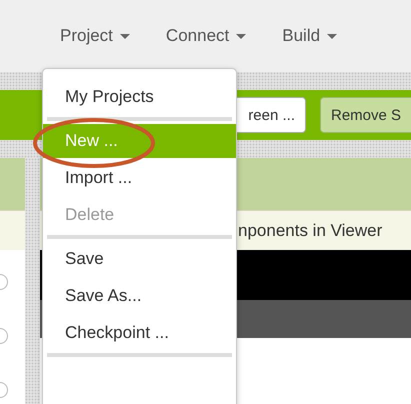  I want to click on toolbar-button: Remove S, so click(365, 115).